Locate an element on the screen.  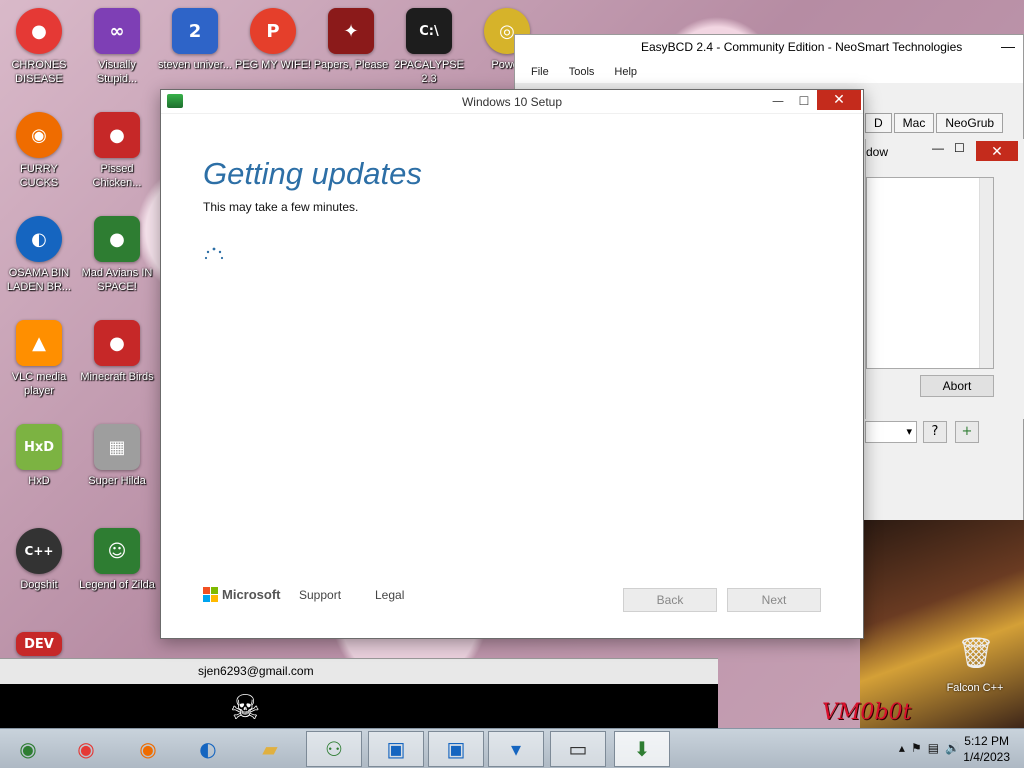
show-hidden-icons-icon: ▴ is located at coordinates (902, 748).